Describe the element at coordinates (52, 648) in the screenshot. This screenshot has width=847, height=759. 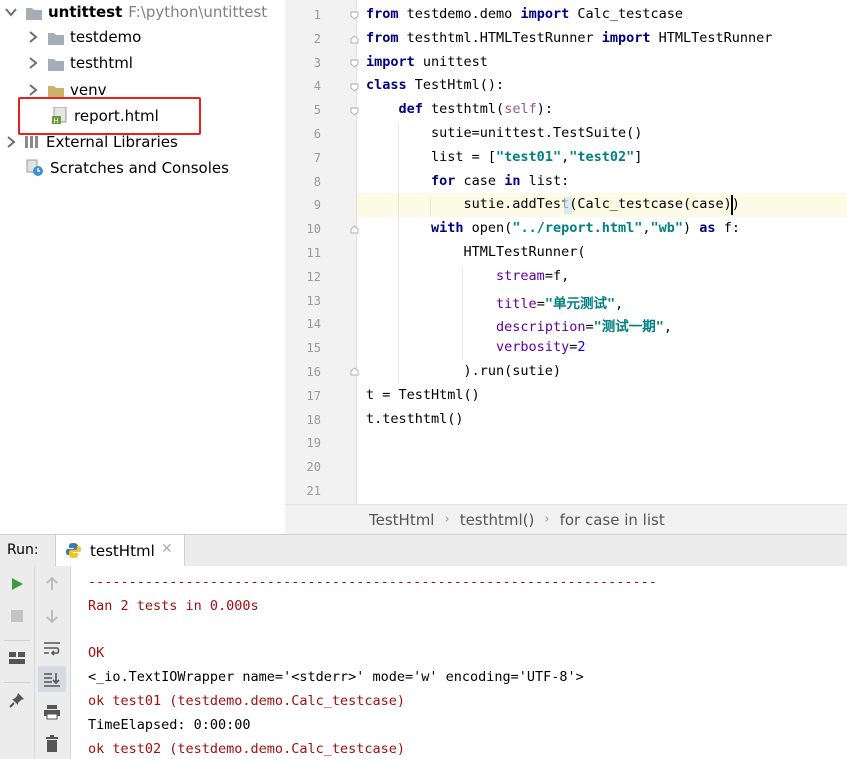
I see `soft-wrap-button` at that location.